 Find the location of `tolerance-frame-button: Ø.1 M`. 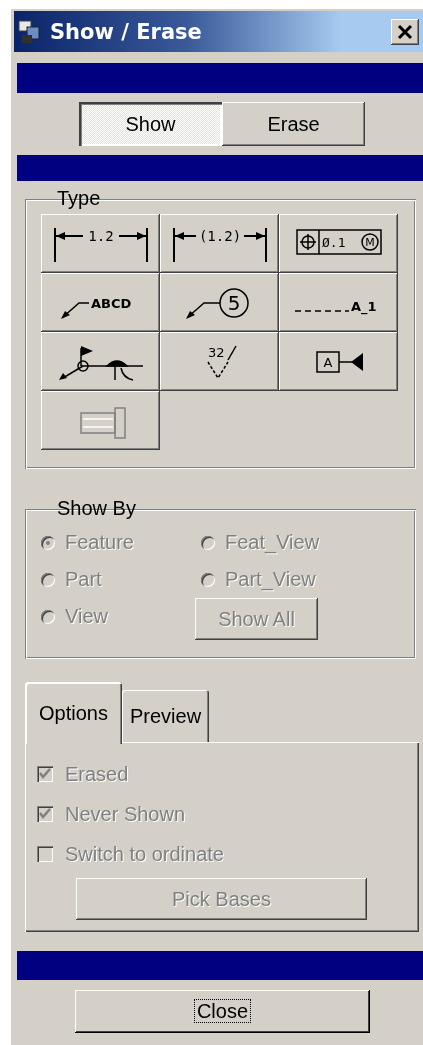

tolerance-frame-button: Ø.1 M is located at coordinates (338, 243).